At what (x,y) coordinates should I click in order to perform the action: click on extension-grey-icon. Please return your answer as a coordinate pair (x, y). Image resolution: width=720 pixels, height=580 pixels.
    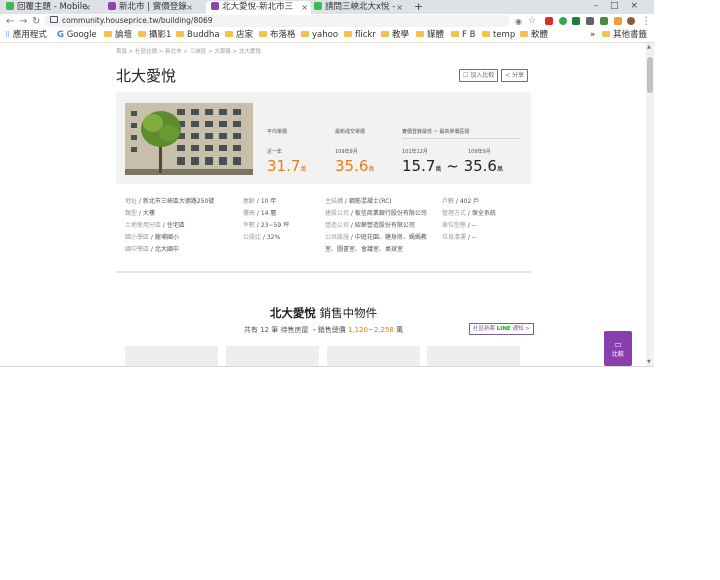
    Looking at the image, I should click on (590, 21).